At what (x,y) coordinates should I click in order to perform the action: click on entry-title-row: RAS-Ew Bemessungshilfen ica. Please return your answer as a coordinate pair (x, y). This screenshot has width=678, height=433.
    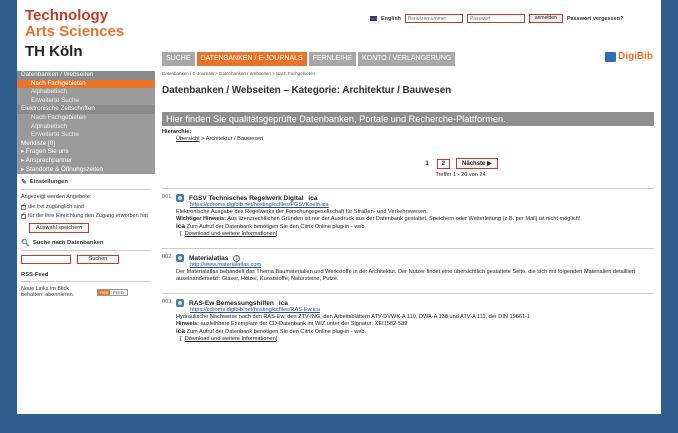
    Looking at the image, I should click on (415, 303).